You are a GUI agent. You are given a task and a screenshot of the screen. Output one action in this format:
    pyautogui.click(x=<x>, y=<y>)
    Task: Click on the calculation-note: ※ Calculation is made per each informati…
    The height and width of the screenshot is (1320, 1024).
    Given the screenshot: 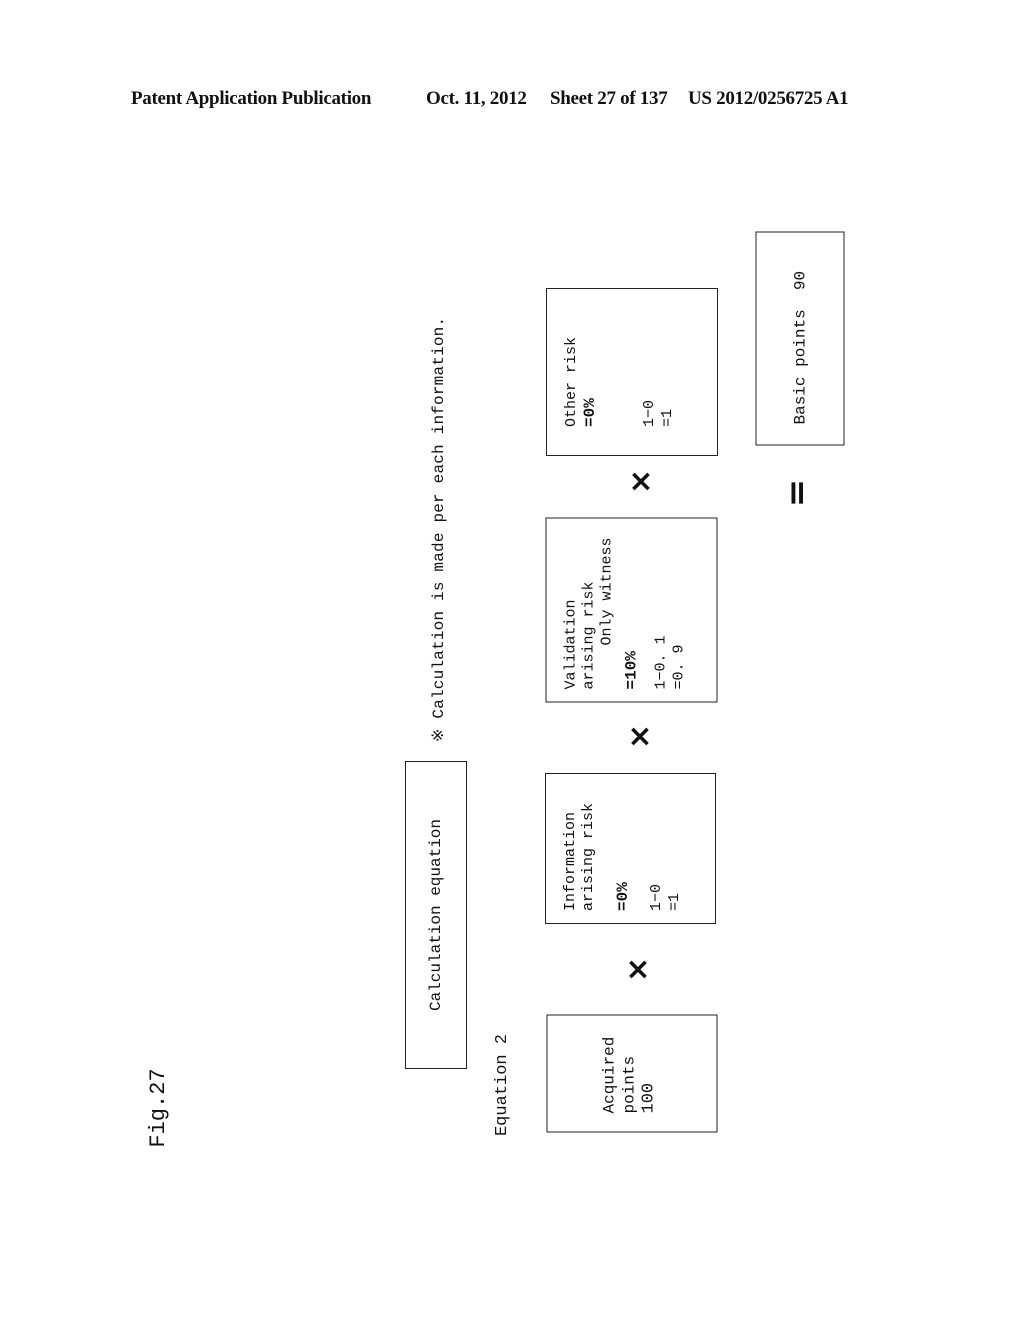 What is the action you would take?
    pyautogui.click(x=439, y=529)
    